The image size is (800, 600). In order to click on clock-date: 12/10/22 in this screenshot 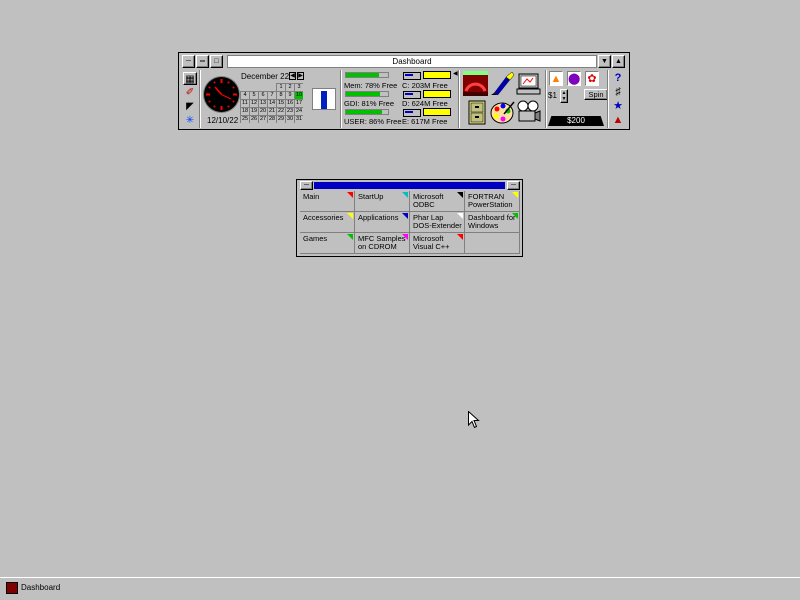, I will do `click(223, 120)`.